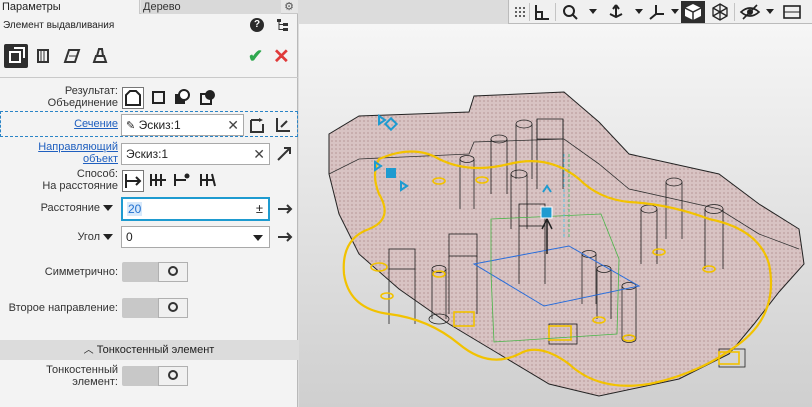 Image resolution: width=812 pixels, height=407 pixels. I want to click on result-label: Результат:, so click(91, 91).